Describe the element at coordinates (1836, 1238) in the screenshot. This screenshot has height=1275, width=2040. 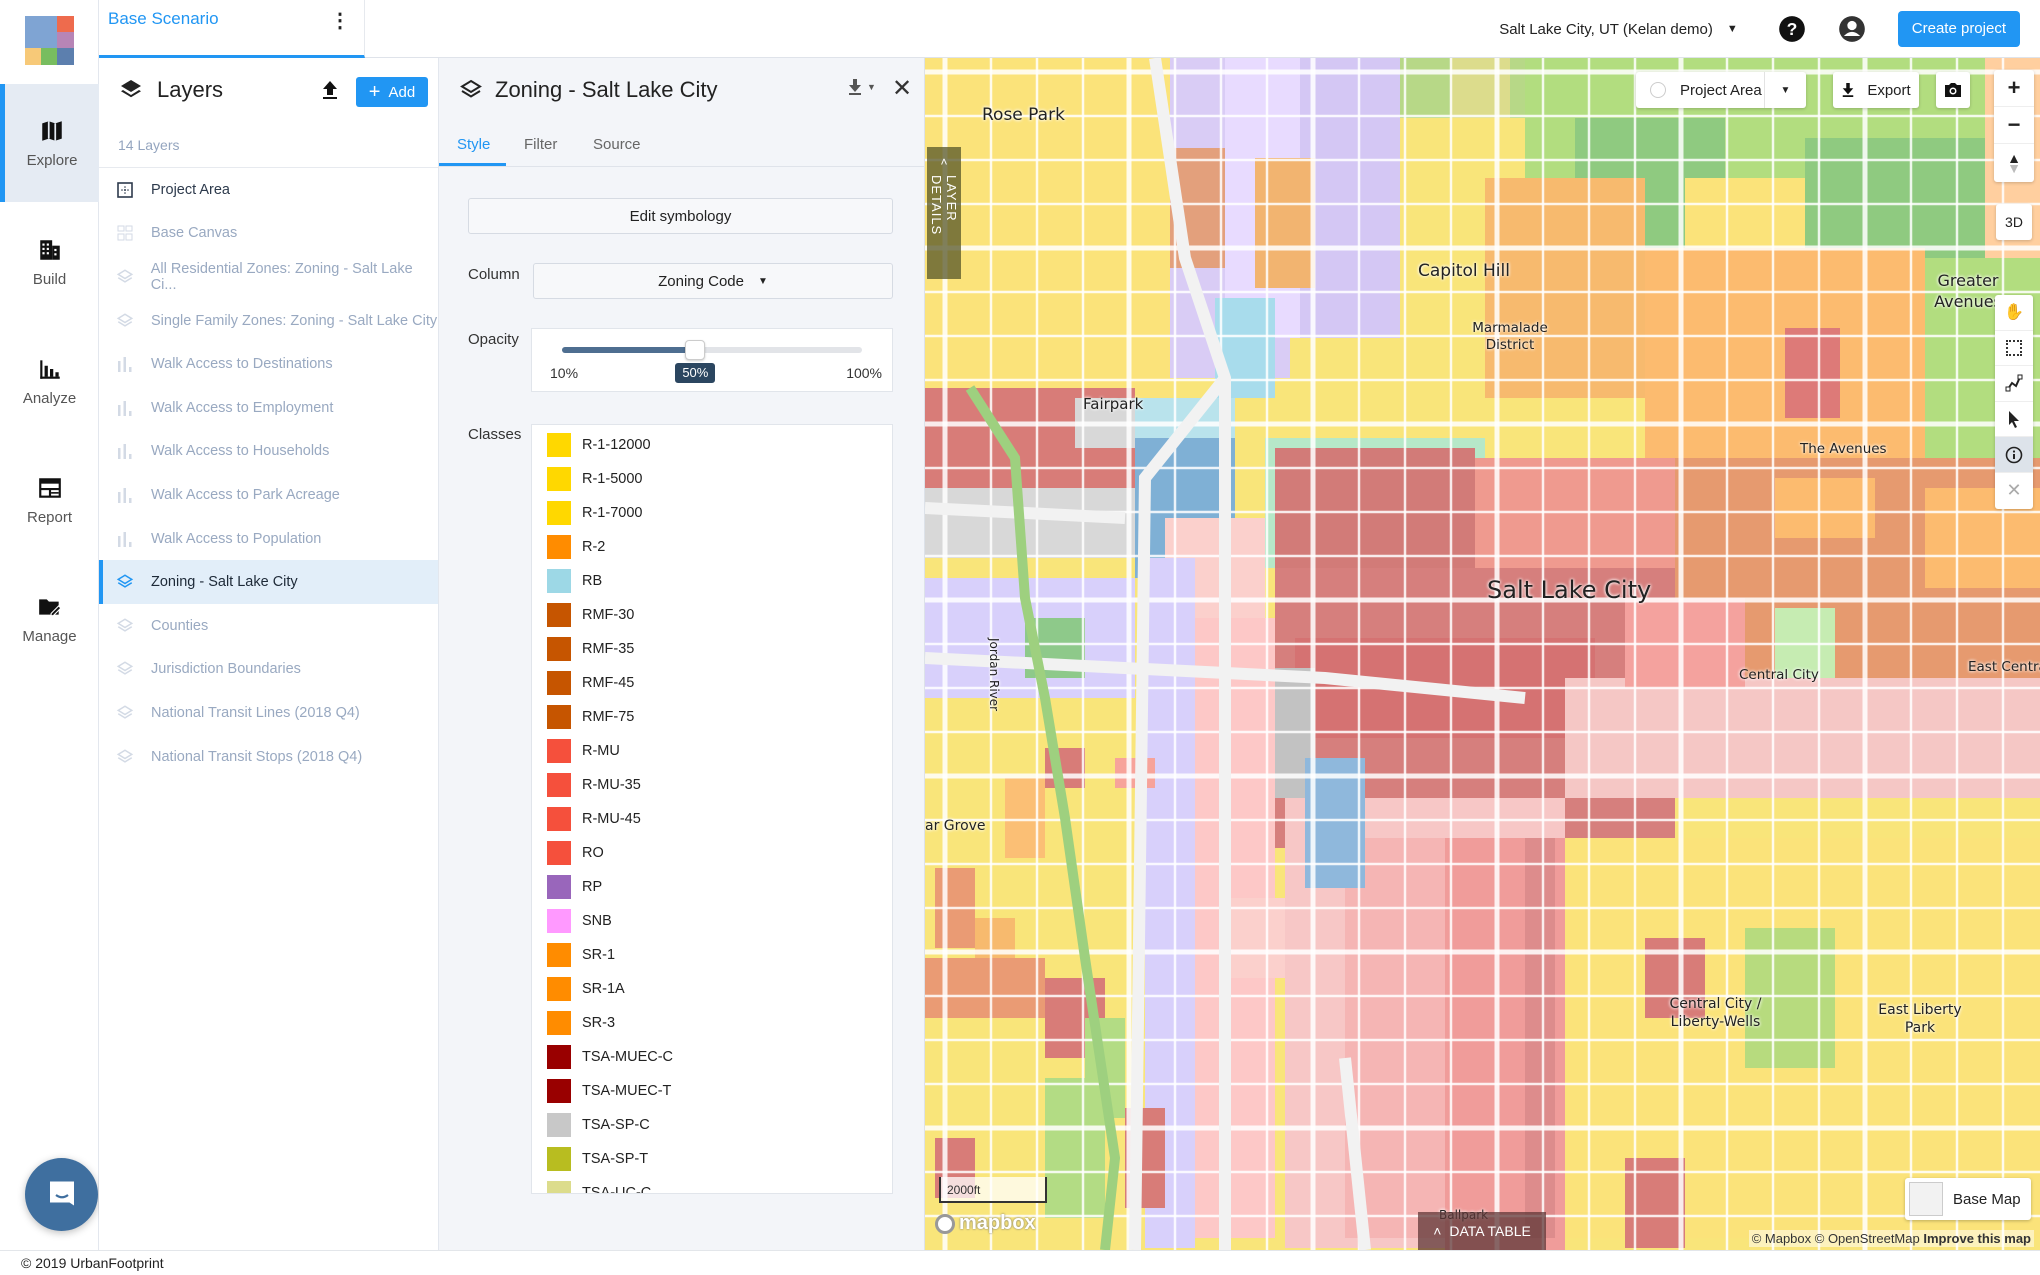
I see `attribution-text: © Mapbox © OpenStreetMap` at that location.